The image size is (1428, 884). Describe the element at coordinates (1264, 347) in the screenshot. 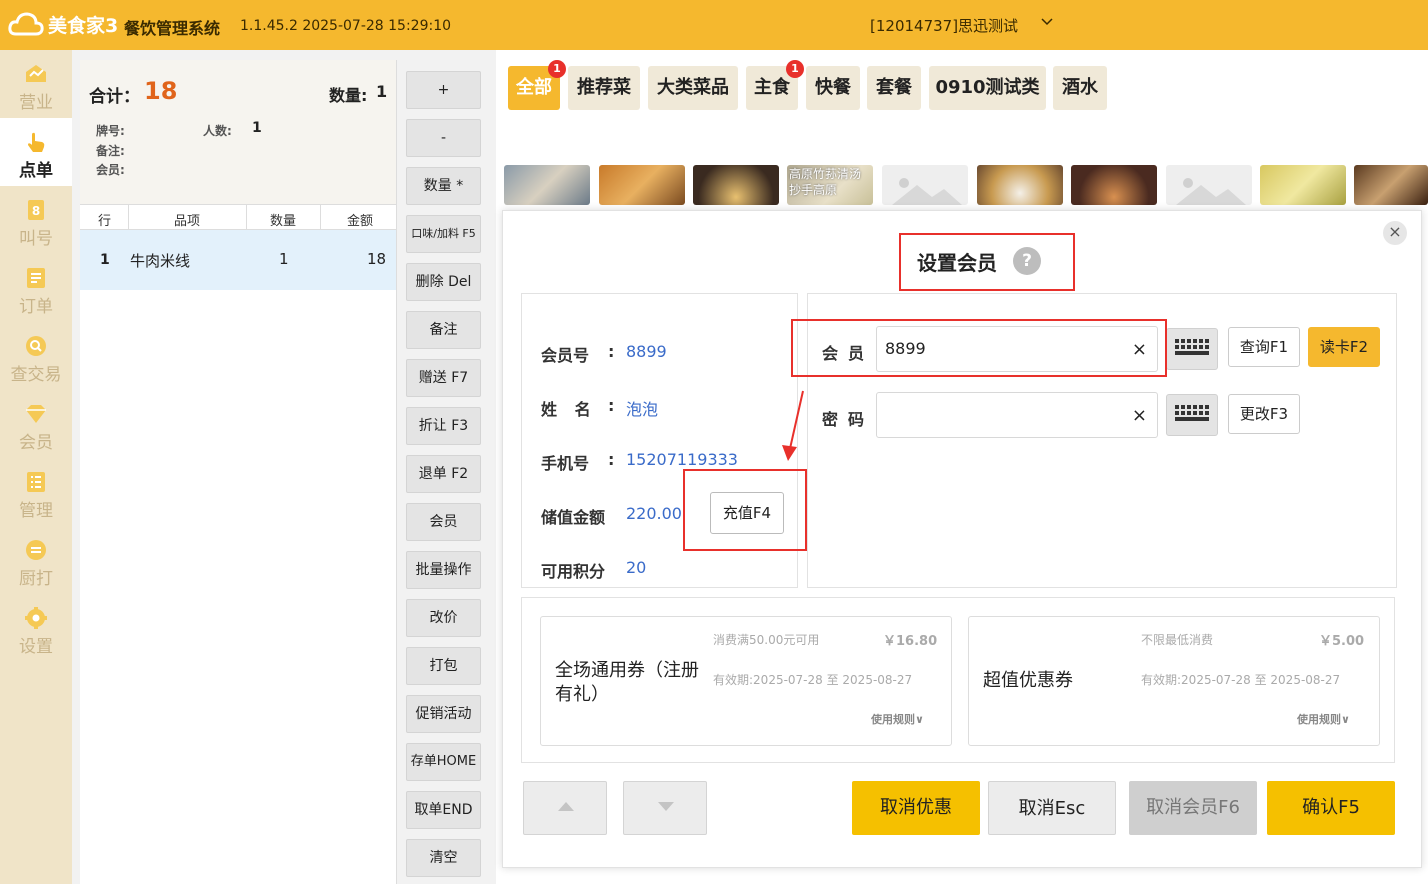

I see `query-button: 查询F1` at that location.